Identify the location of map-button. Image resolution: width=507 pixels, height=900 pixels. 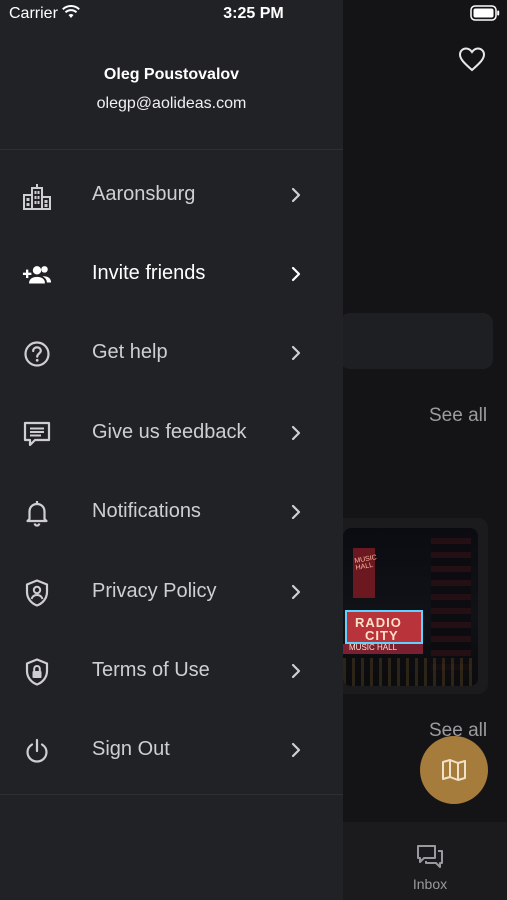
(454, 770).